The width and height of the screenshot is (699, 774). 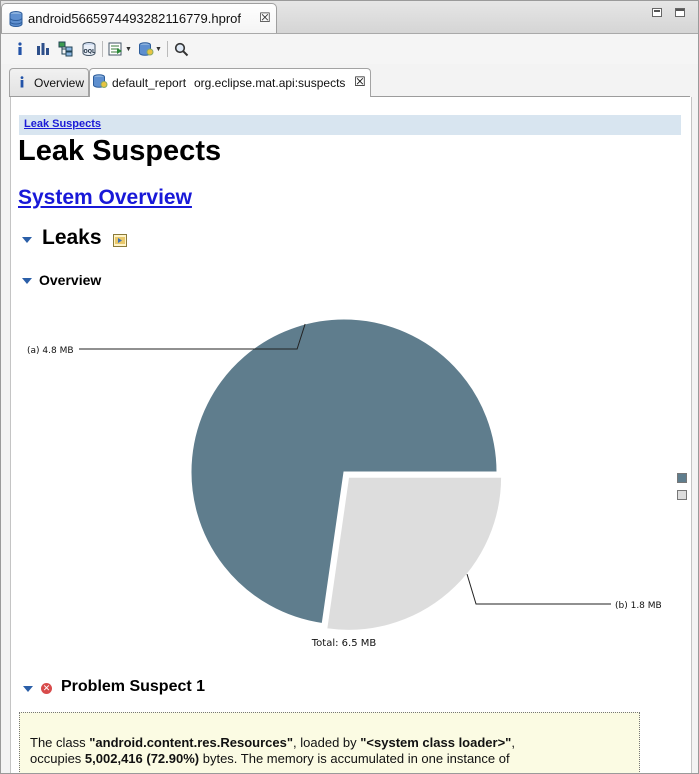 I want to click on leaks-heading: Leaks, so click(x=72, y=237).